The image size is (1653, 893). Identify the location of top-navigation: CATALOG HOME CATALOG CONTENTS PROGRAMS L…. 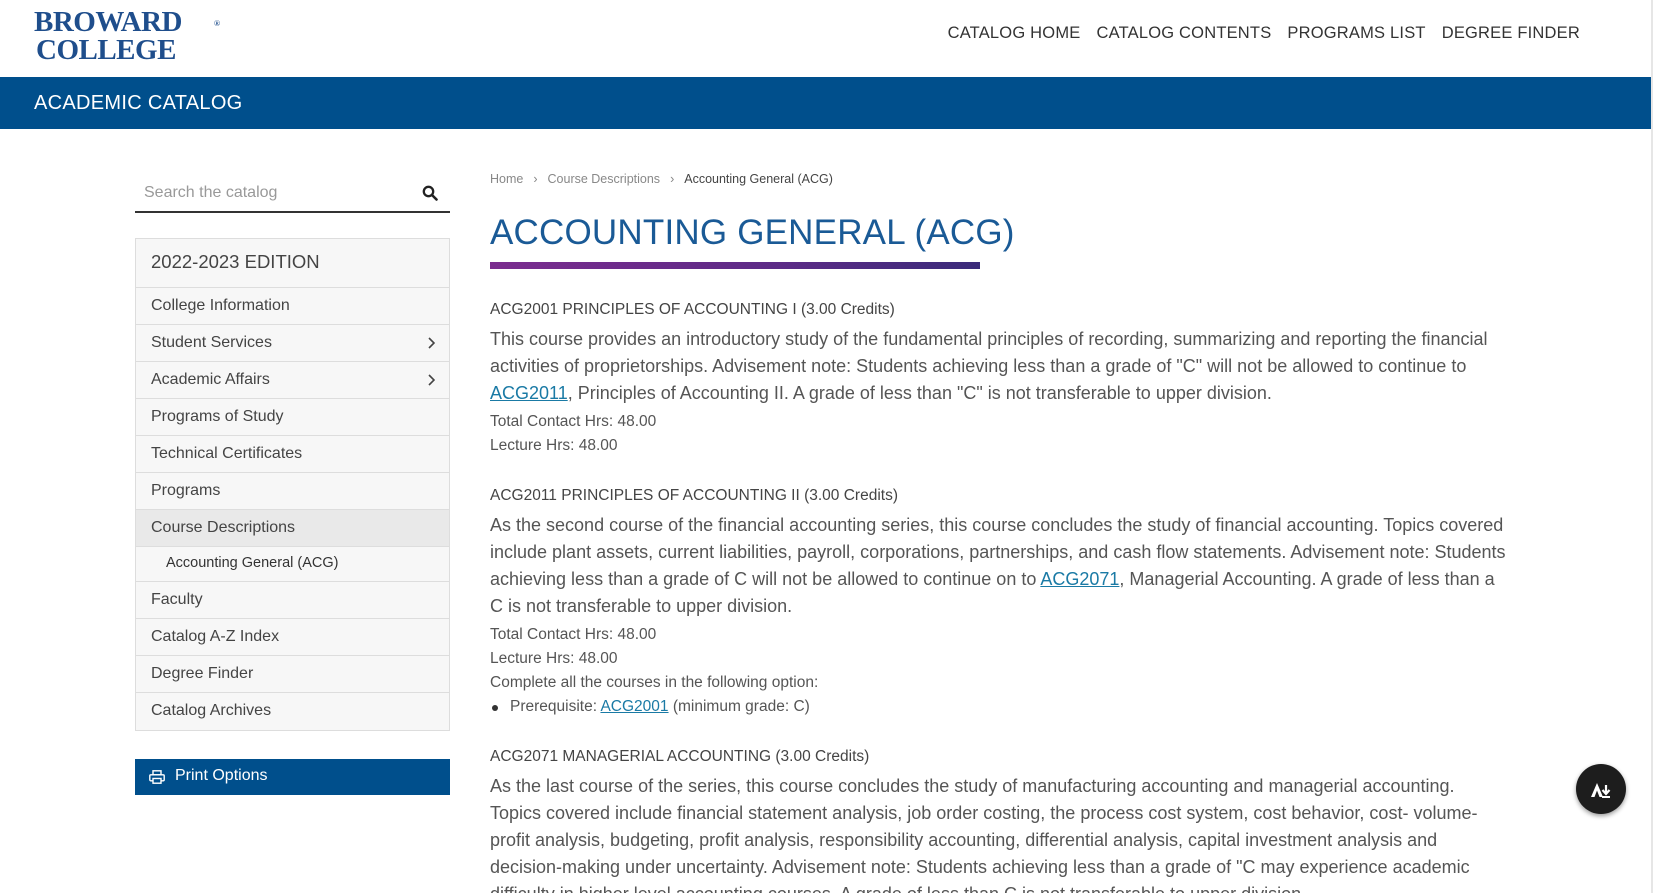
(1264, 33).